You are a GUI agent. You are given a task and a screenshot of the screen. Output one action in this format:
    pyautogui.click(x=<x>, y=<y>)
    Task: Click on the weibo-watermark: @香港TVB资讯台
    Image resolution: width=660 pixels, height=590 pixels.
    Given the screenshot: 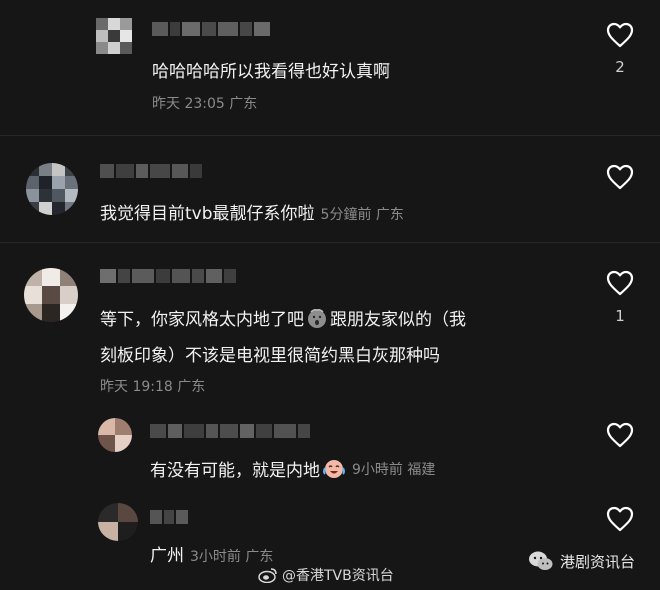 What is the action you would take?
    pyautogui.click(x=326, y=575)
    